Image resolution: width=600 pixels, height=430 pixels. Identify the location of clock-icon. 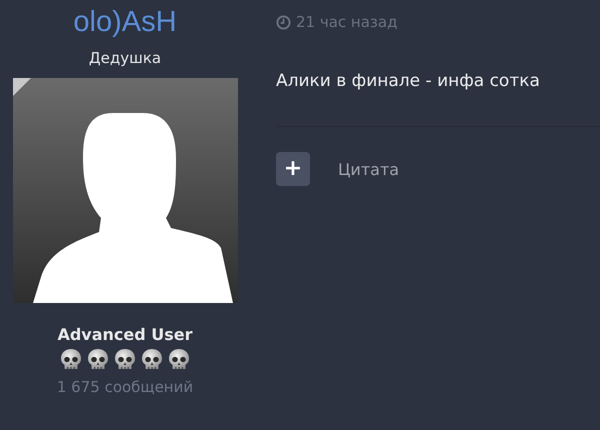
(283, 22).